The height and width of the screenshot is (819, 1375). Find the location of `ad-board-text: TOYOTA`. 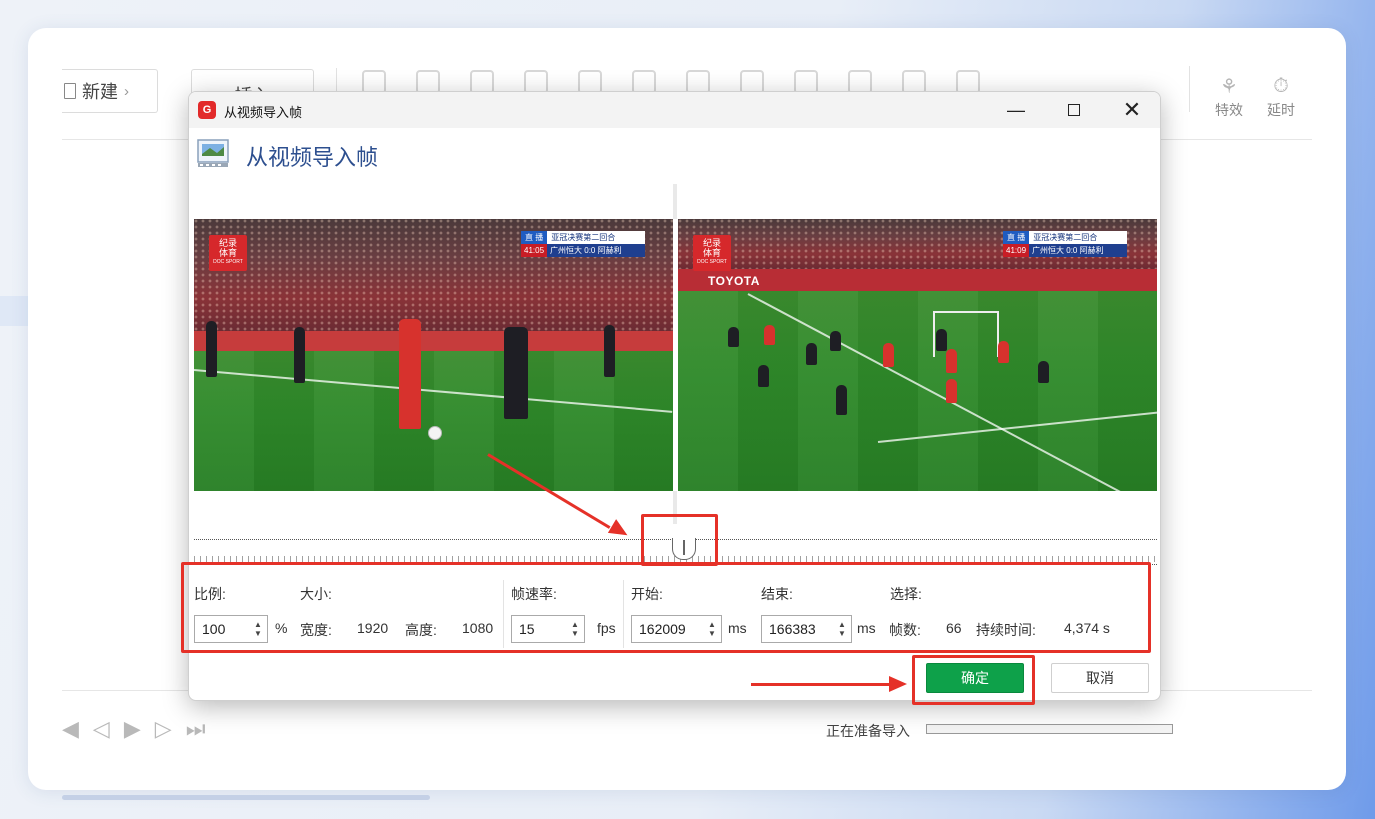

ad-board-text: TOYOTA is located at coordinates (734, 281).